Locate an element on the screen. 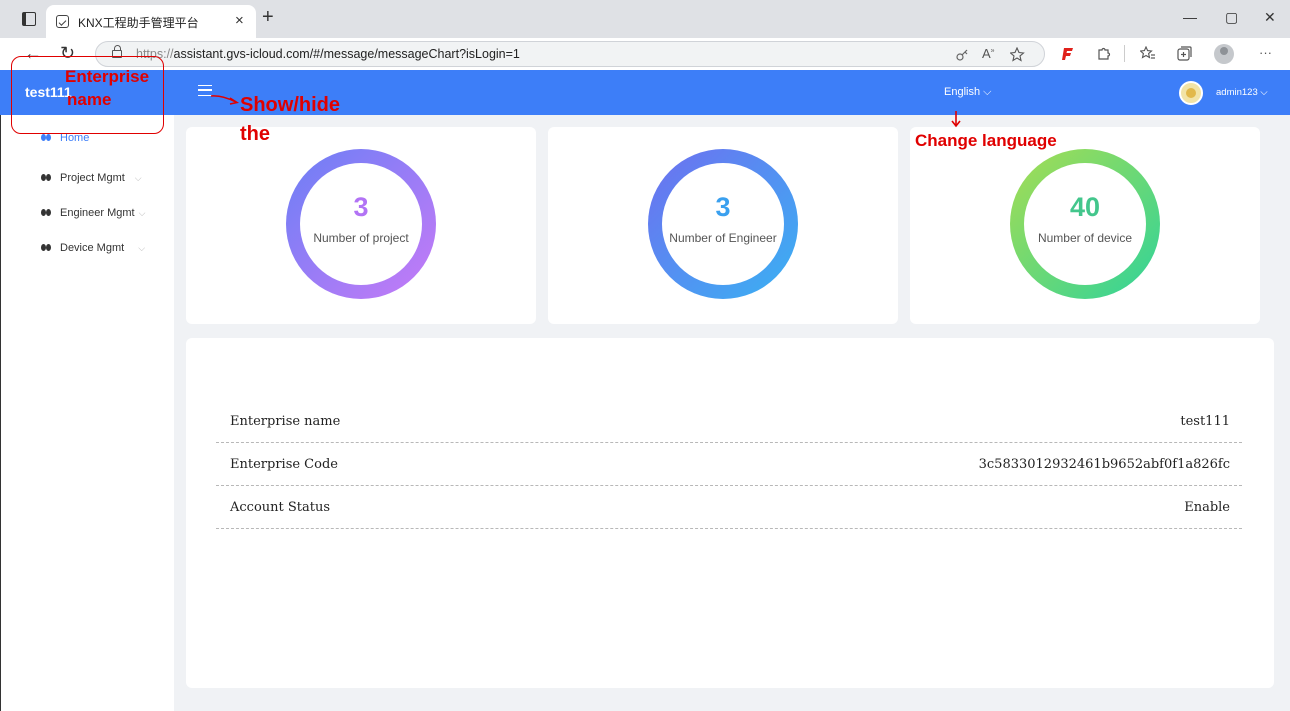 This screenshot has width=1290, height=711. info-row-account-status: Account Status Enable is located at coordinates (729, 507).